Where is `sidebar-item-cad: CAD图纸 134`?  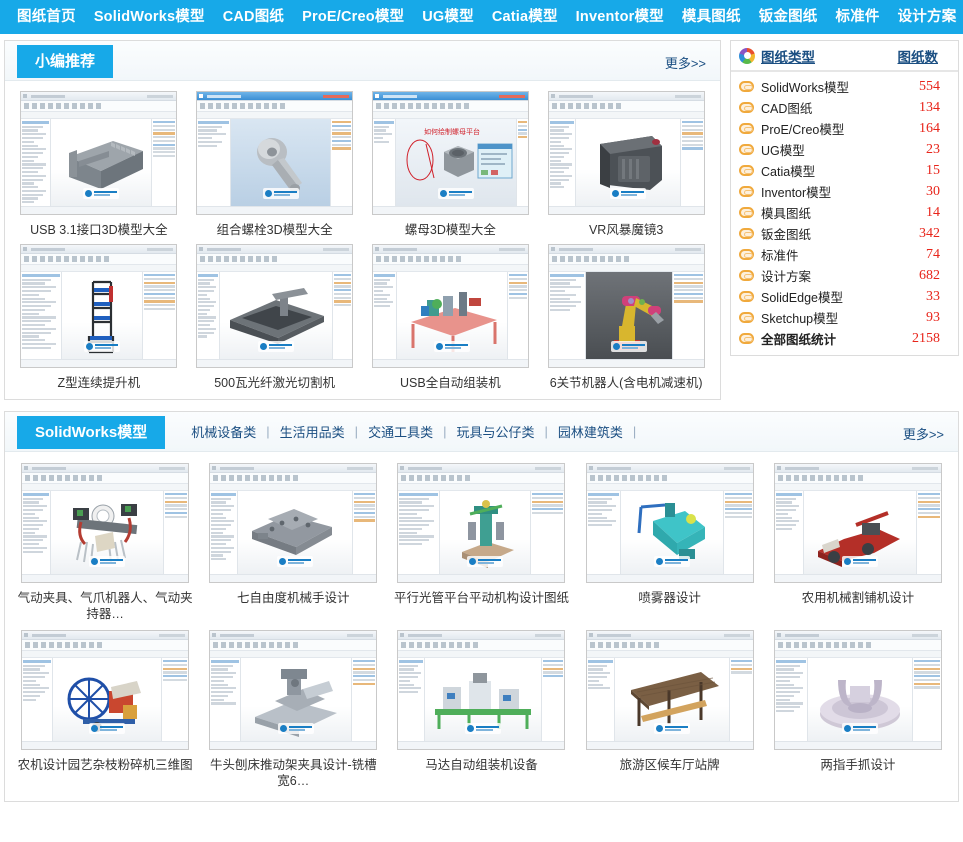 sidebar-item-cad: CAD图纸 134 is located at coordinates (844, 107).